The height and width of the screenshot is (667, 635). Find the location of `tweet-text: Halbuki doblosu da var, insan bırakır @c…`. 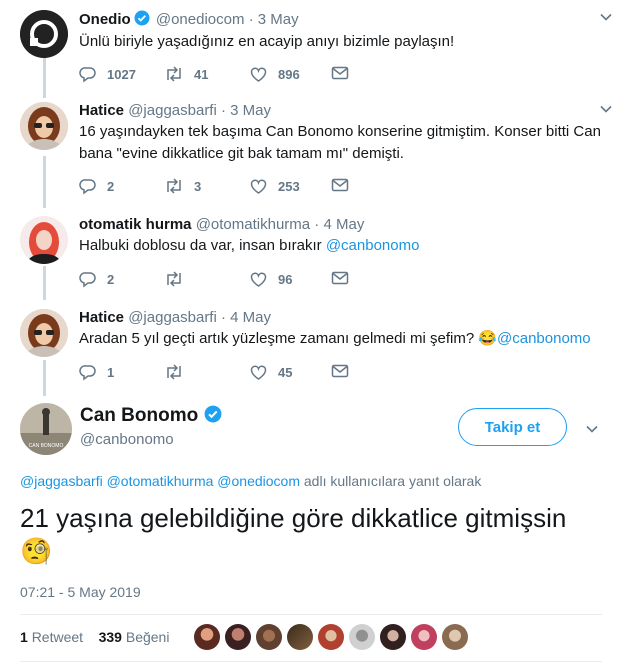

tweet-text: Halbuki doblosu da var, insan bırakır @c… is located at coordinates (344, 246).